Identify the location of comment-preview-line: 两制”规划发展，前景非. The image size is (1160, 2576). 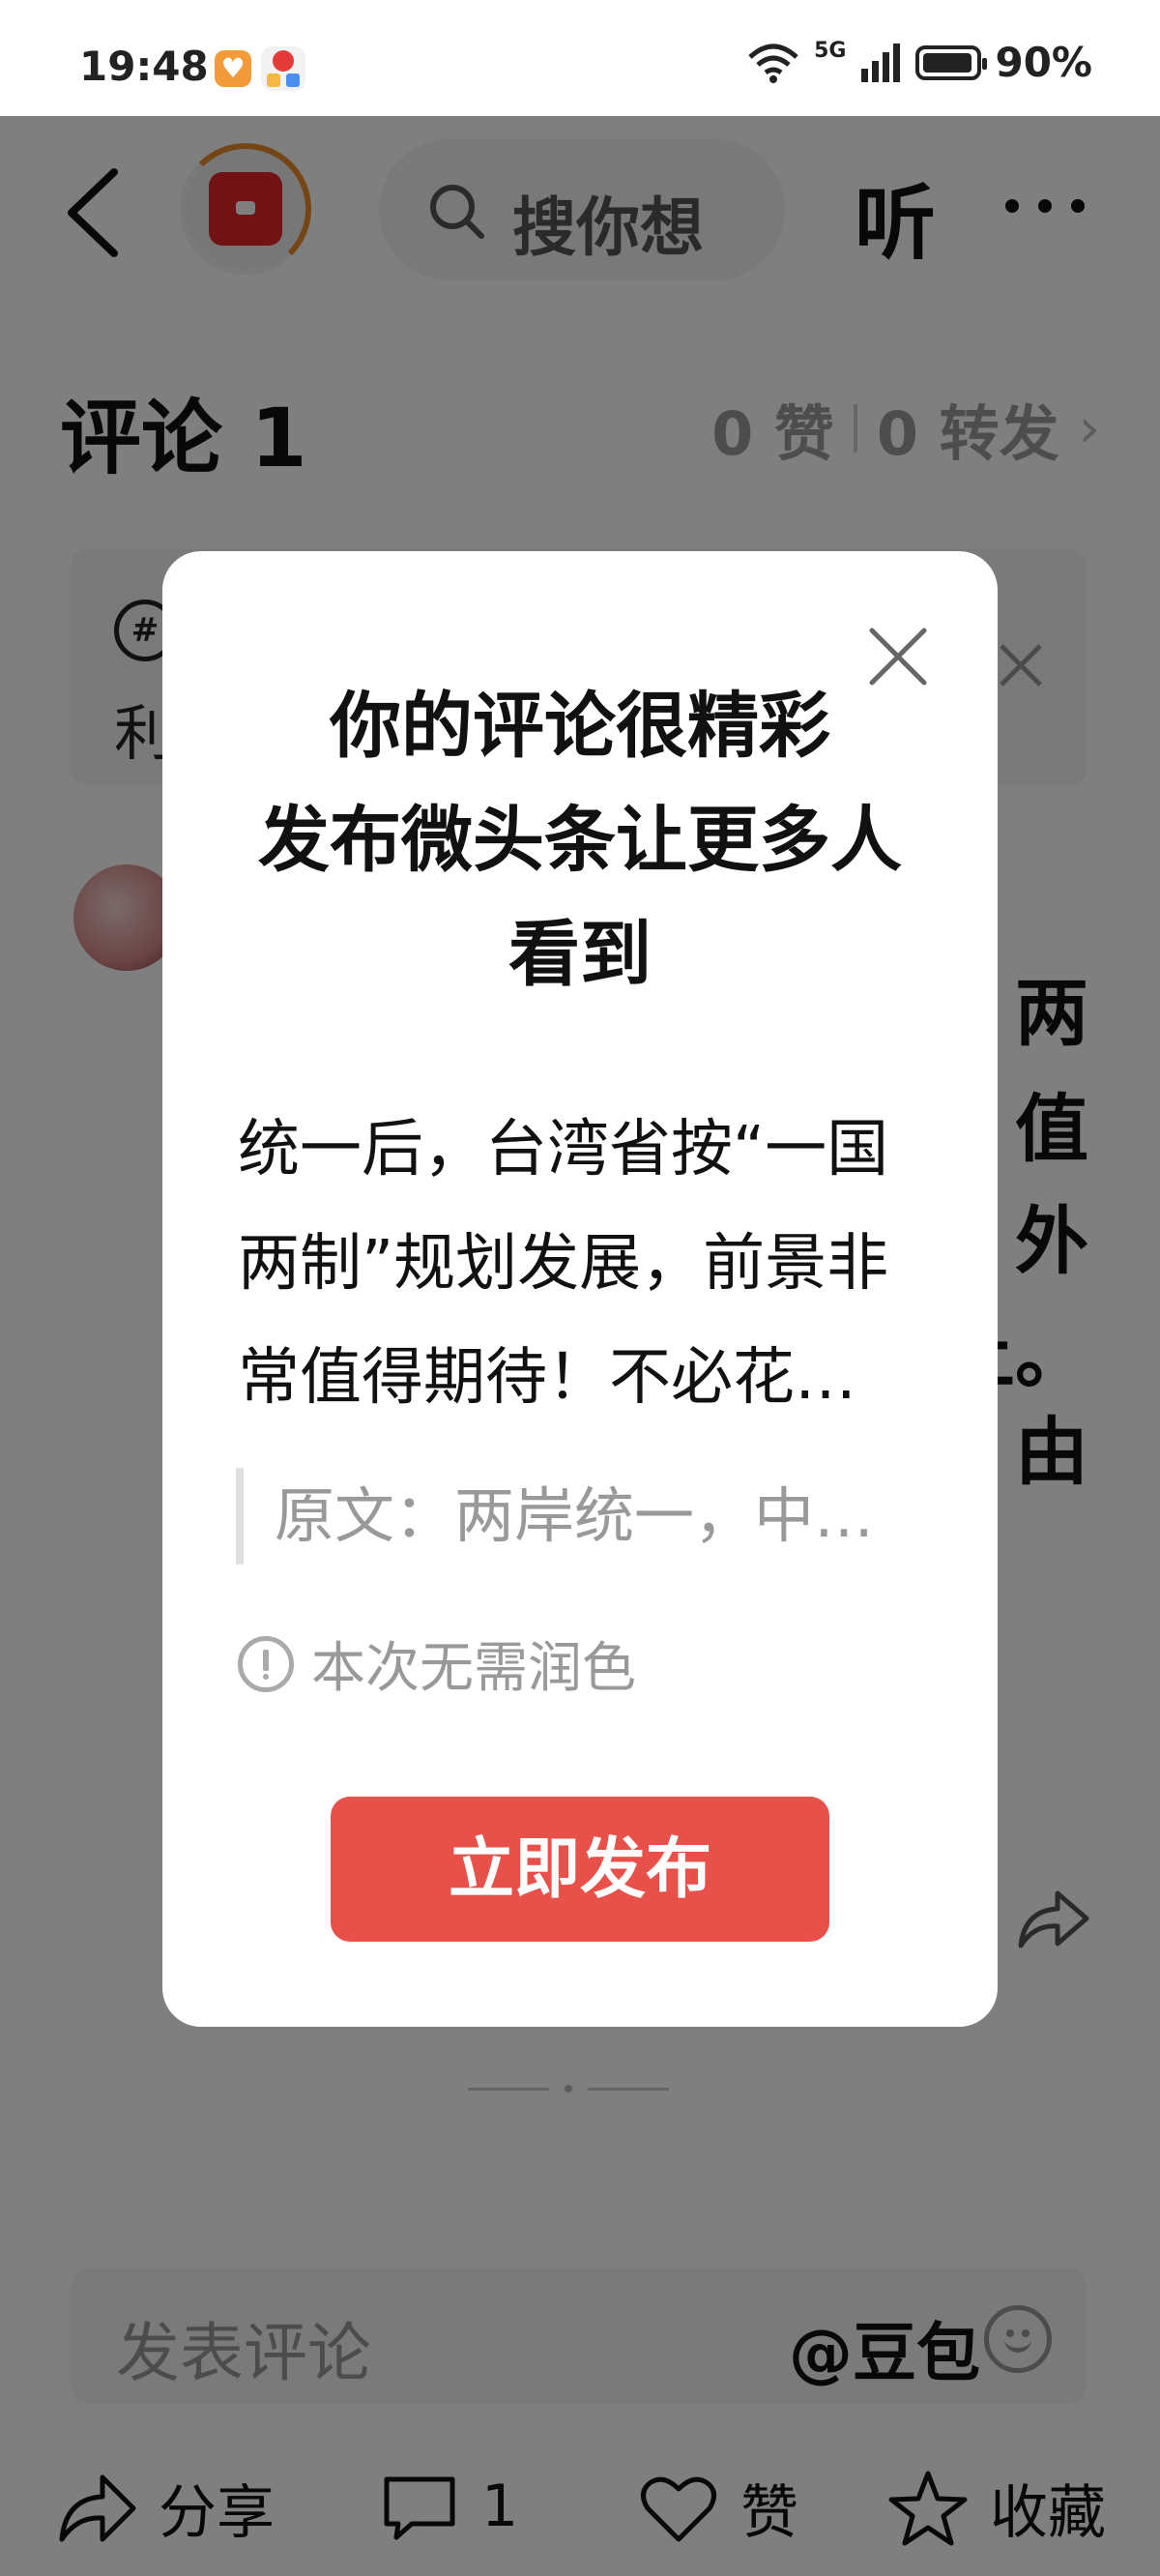
(563, 1264).